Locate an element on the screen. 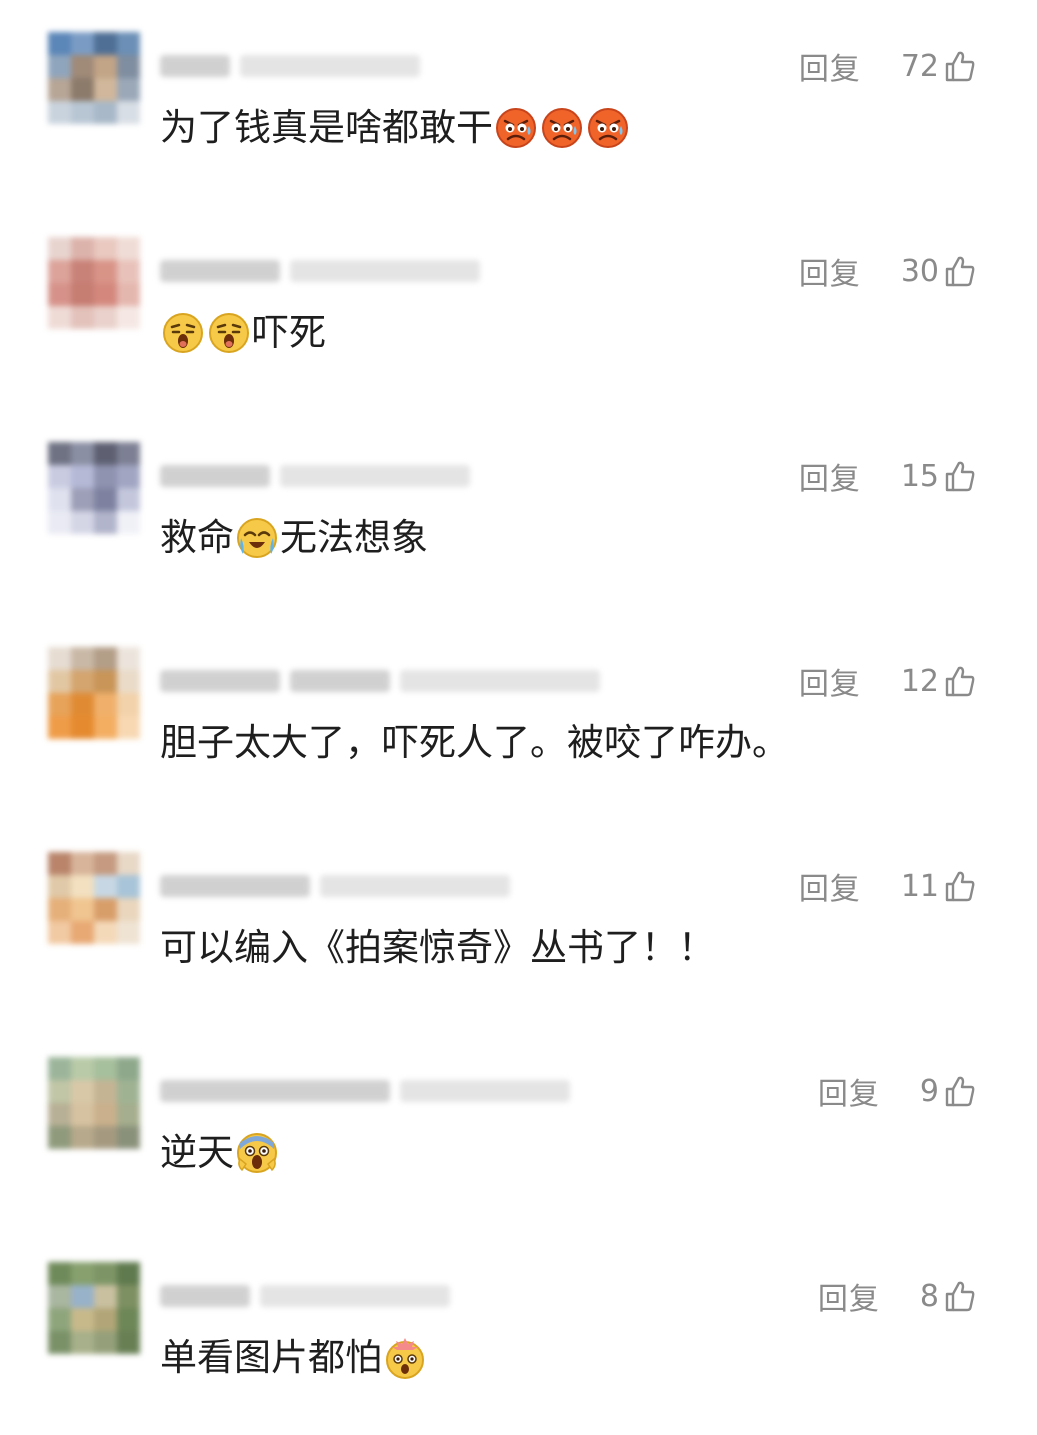 This screenshot has height=1435, width=1037. comment-text: 吓死 is located at coordinates (243, 333).